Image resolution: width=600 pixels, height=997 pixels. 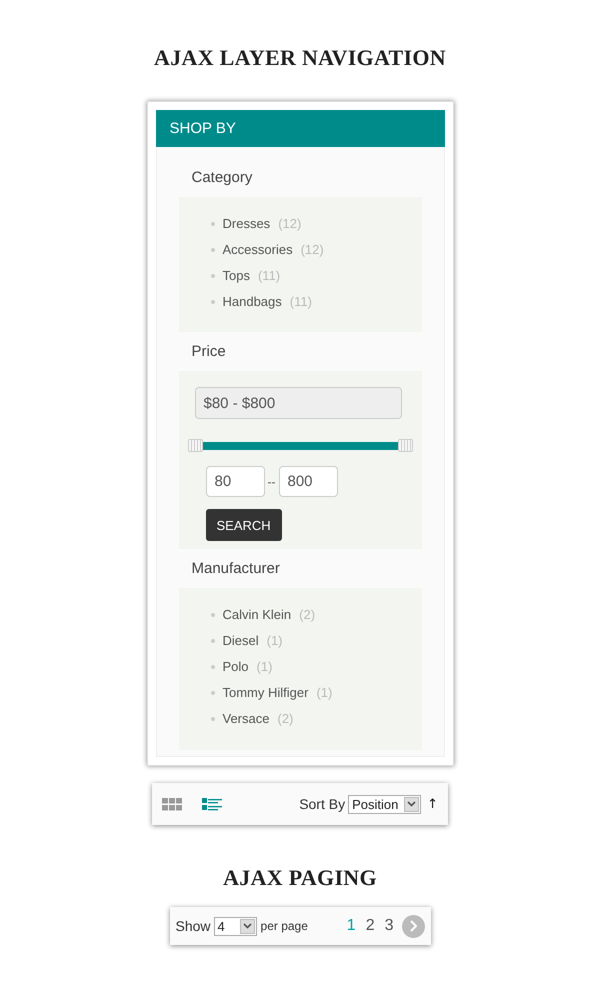 What do you see at coordinates (322, 804) in the screenshot?
I see `sort-label: Sort By` at bounding box center [322, 804].